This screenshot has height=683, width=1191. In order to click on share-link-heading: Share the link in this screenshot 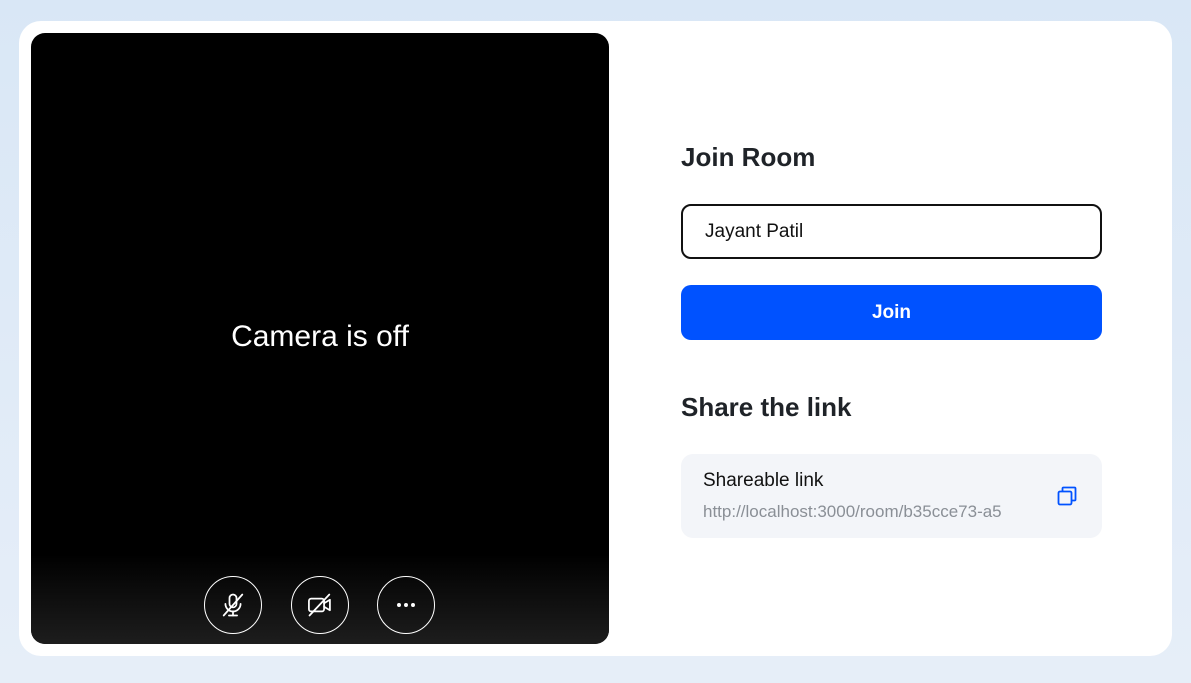, I will do `click(766, 407)`.